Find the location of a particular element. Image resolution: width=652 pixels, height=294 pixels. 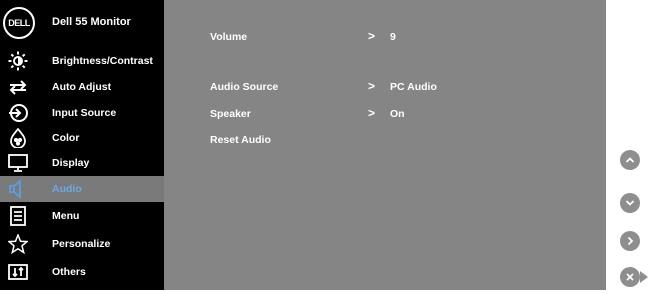

sidebar-item-label: Brightness/Contrast is located at coordinates (102, 61).